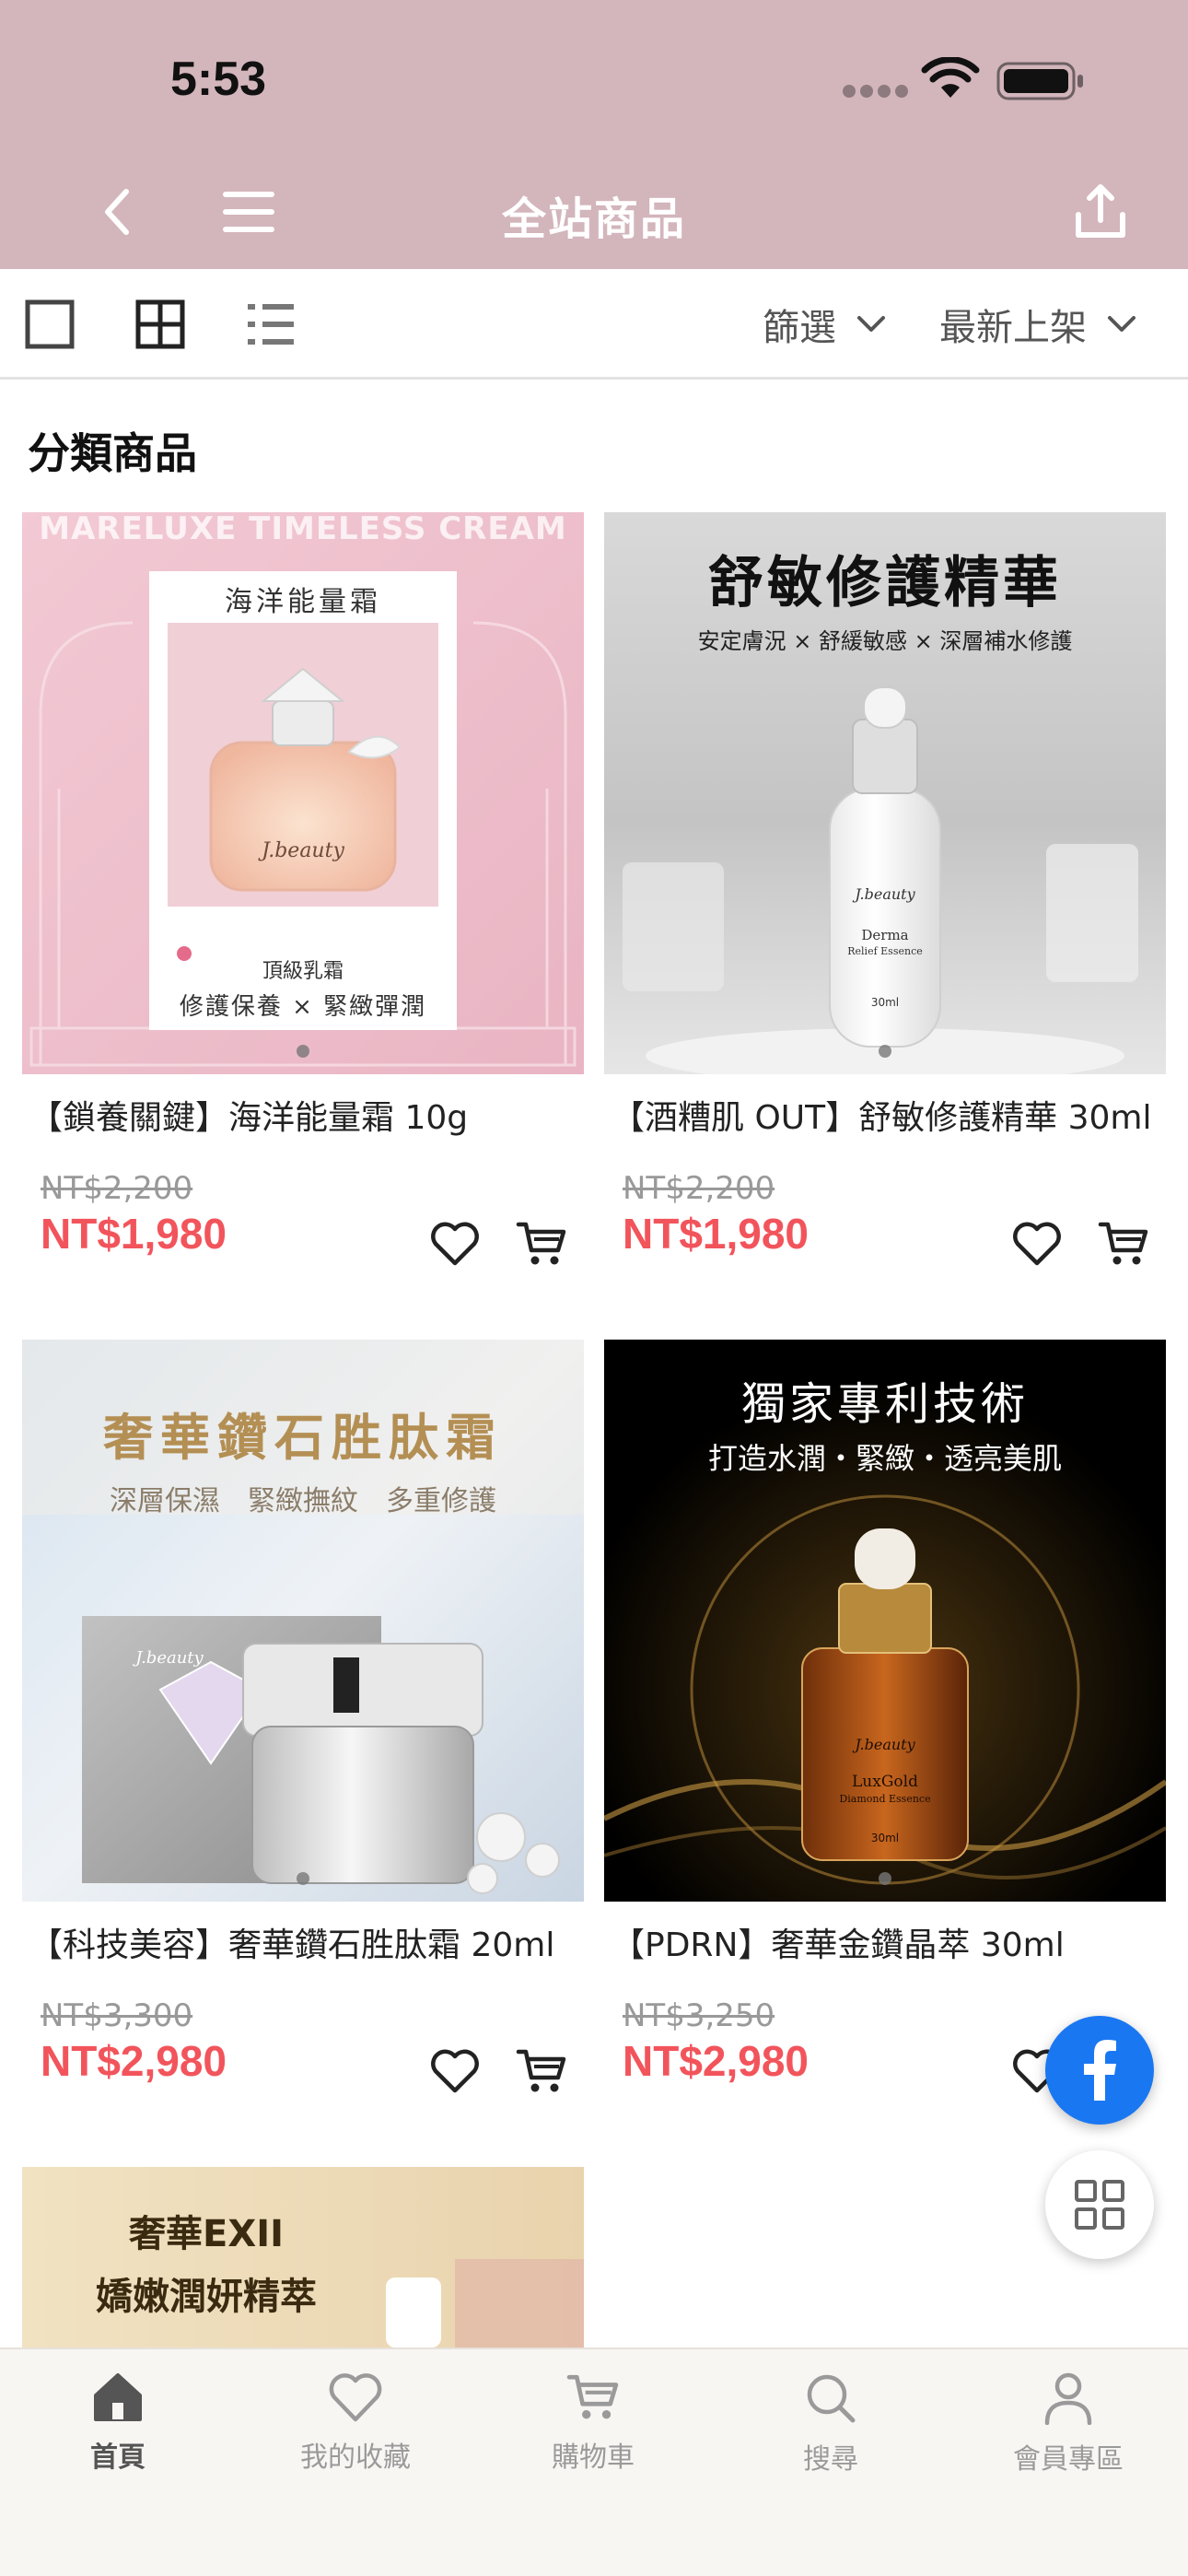 This screenshot has width=1188, height=2576. Describe the element at coordinates (951, 77) in the screenshot. I see `wifi-icon` at that location.